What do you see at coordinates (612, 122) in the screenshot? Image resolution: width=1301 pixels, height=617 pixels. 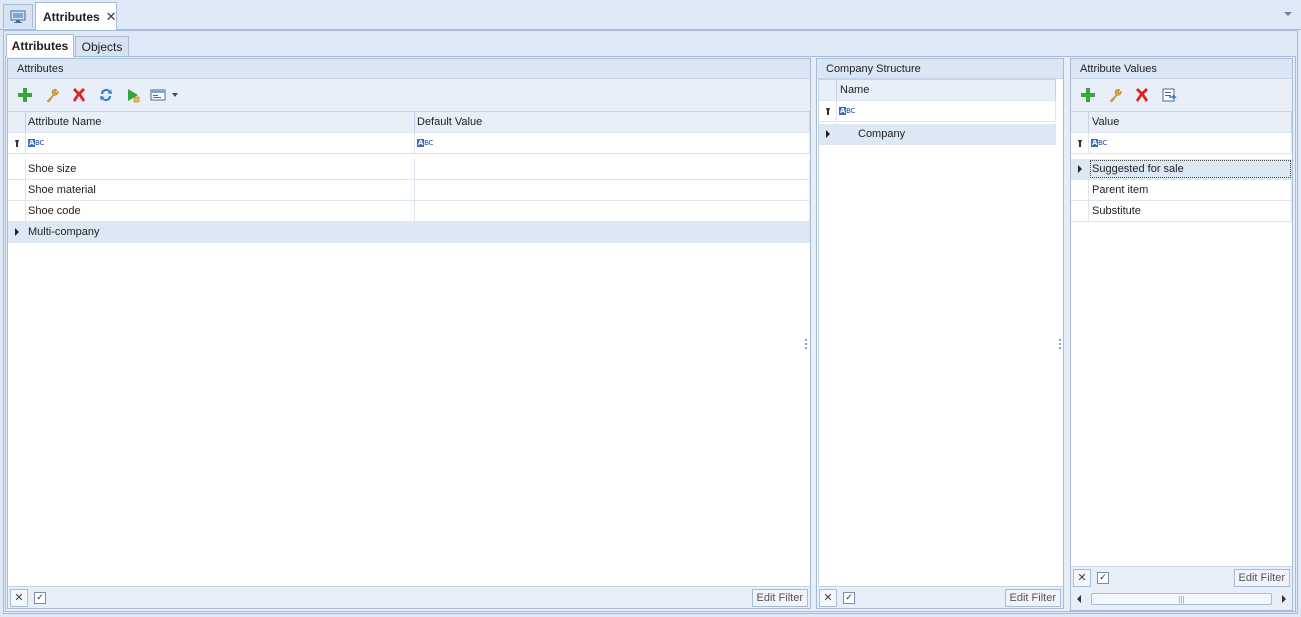 I see `column-header-default-value: Default Value` at bounding box center [612, 122].